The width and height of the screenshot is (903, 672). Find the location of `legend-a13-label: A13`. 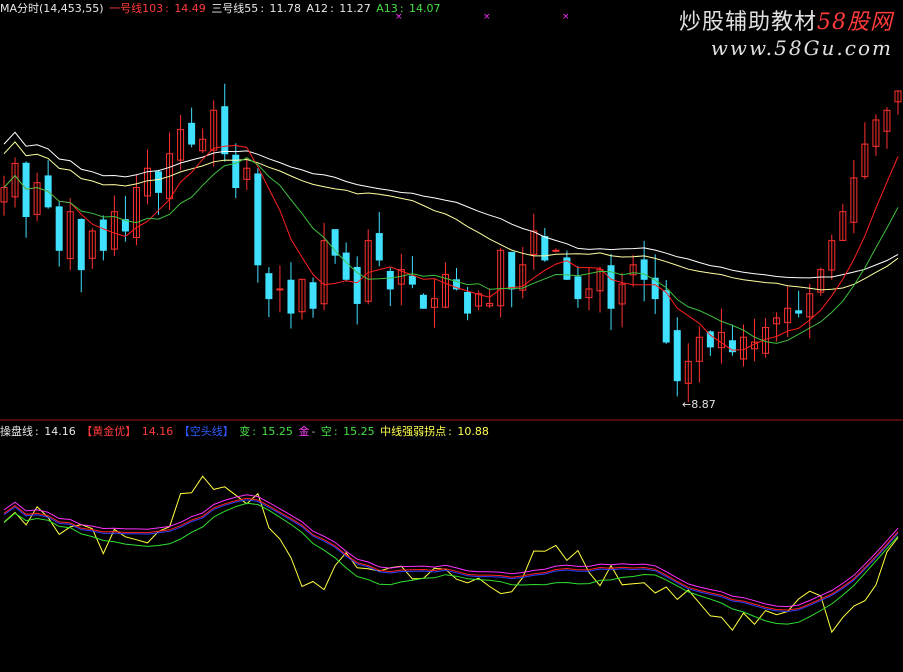

legend-a13-label: A13 is located at coordinates (387, 8).